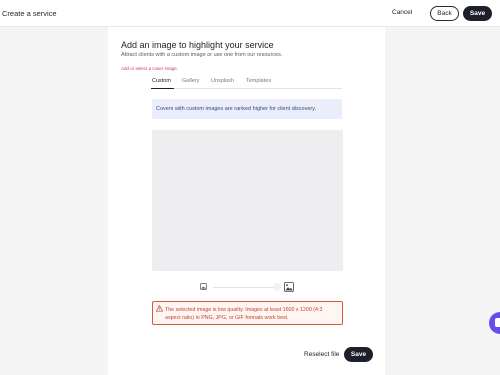 This screenshot has height=375, width=500. Describe the element at coordinates (444, 13) in the screenshot. I see `back-button: Back` at that location.